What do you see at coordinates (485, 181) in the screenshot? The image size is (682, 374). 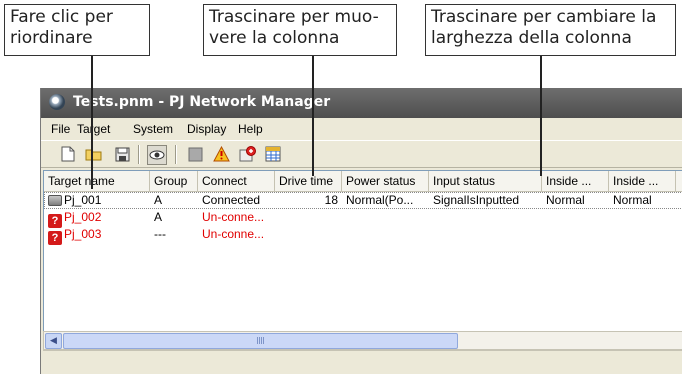 I see `column-header-input-status: Input status` at bounding box center [485, 181].